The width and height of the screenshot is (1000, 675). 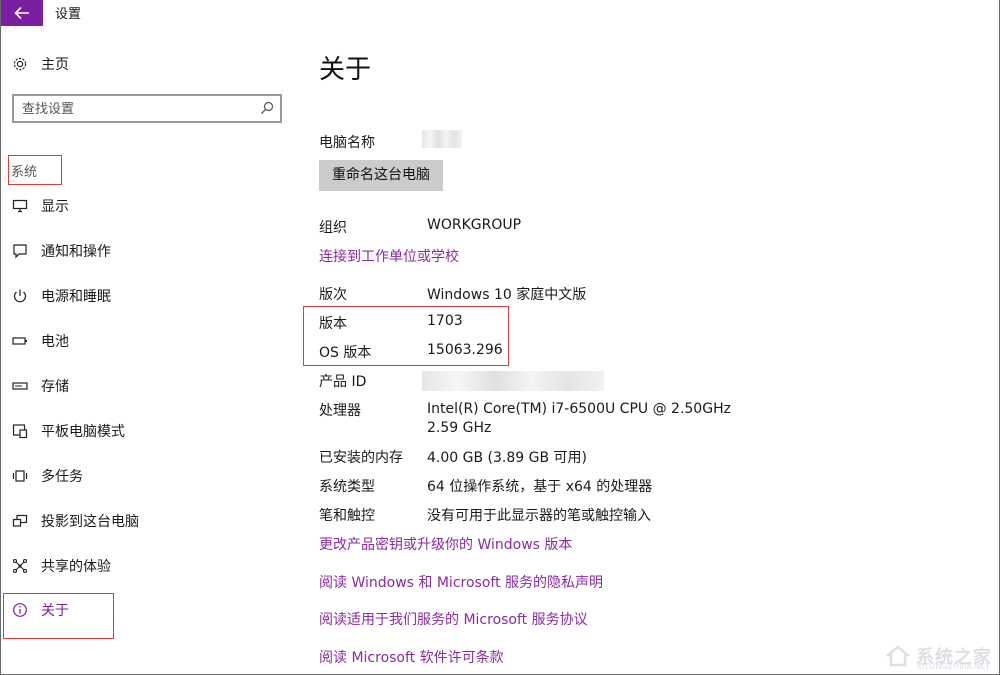 What do you see at coordinates (76, 566) in the screenshot?
I see `sidebar-item-label: 共享的体验` at bounding box center [76, 566].